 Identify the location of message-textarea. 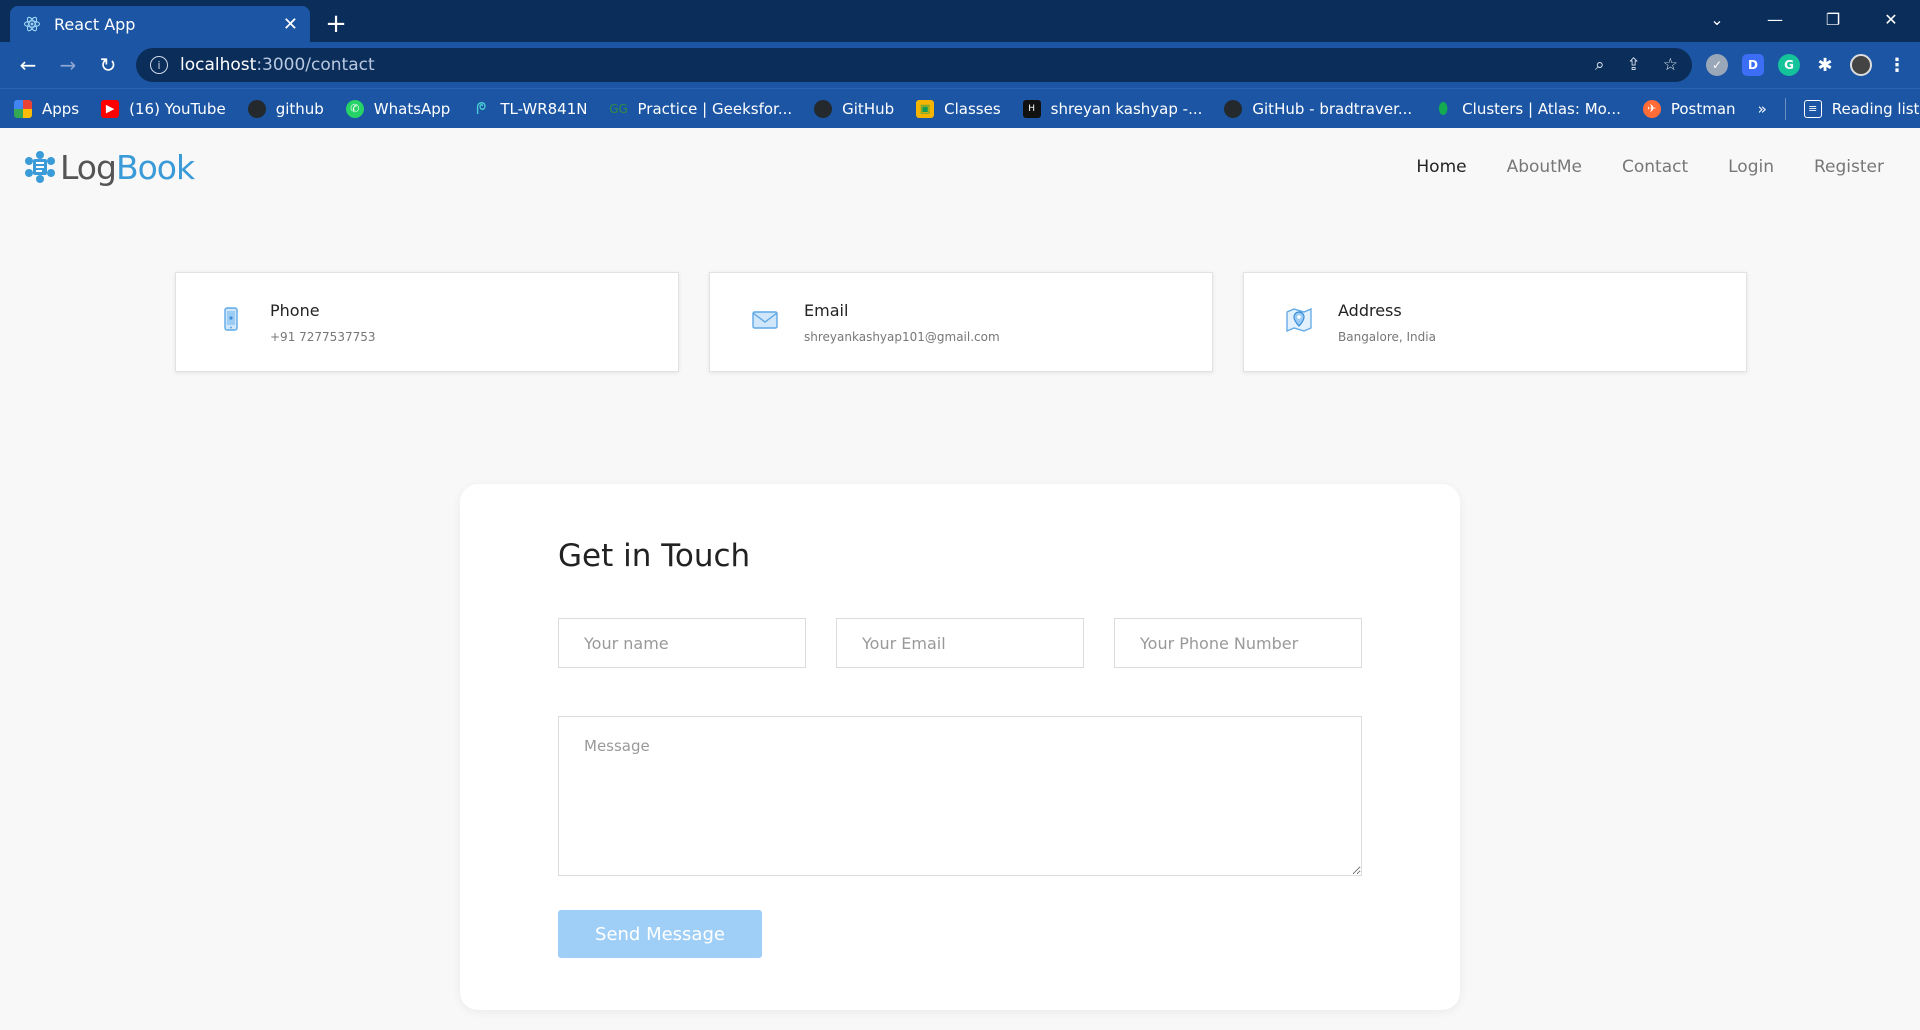
(960, 796).